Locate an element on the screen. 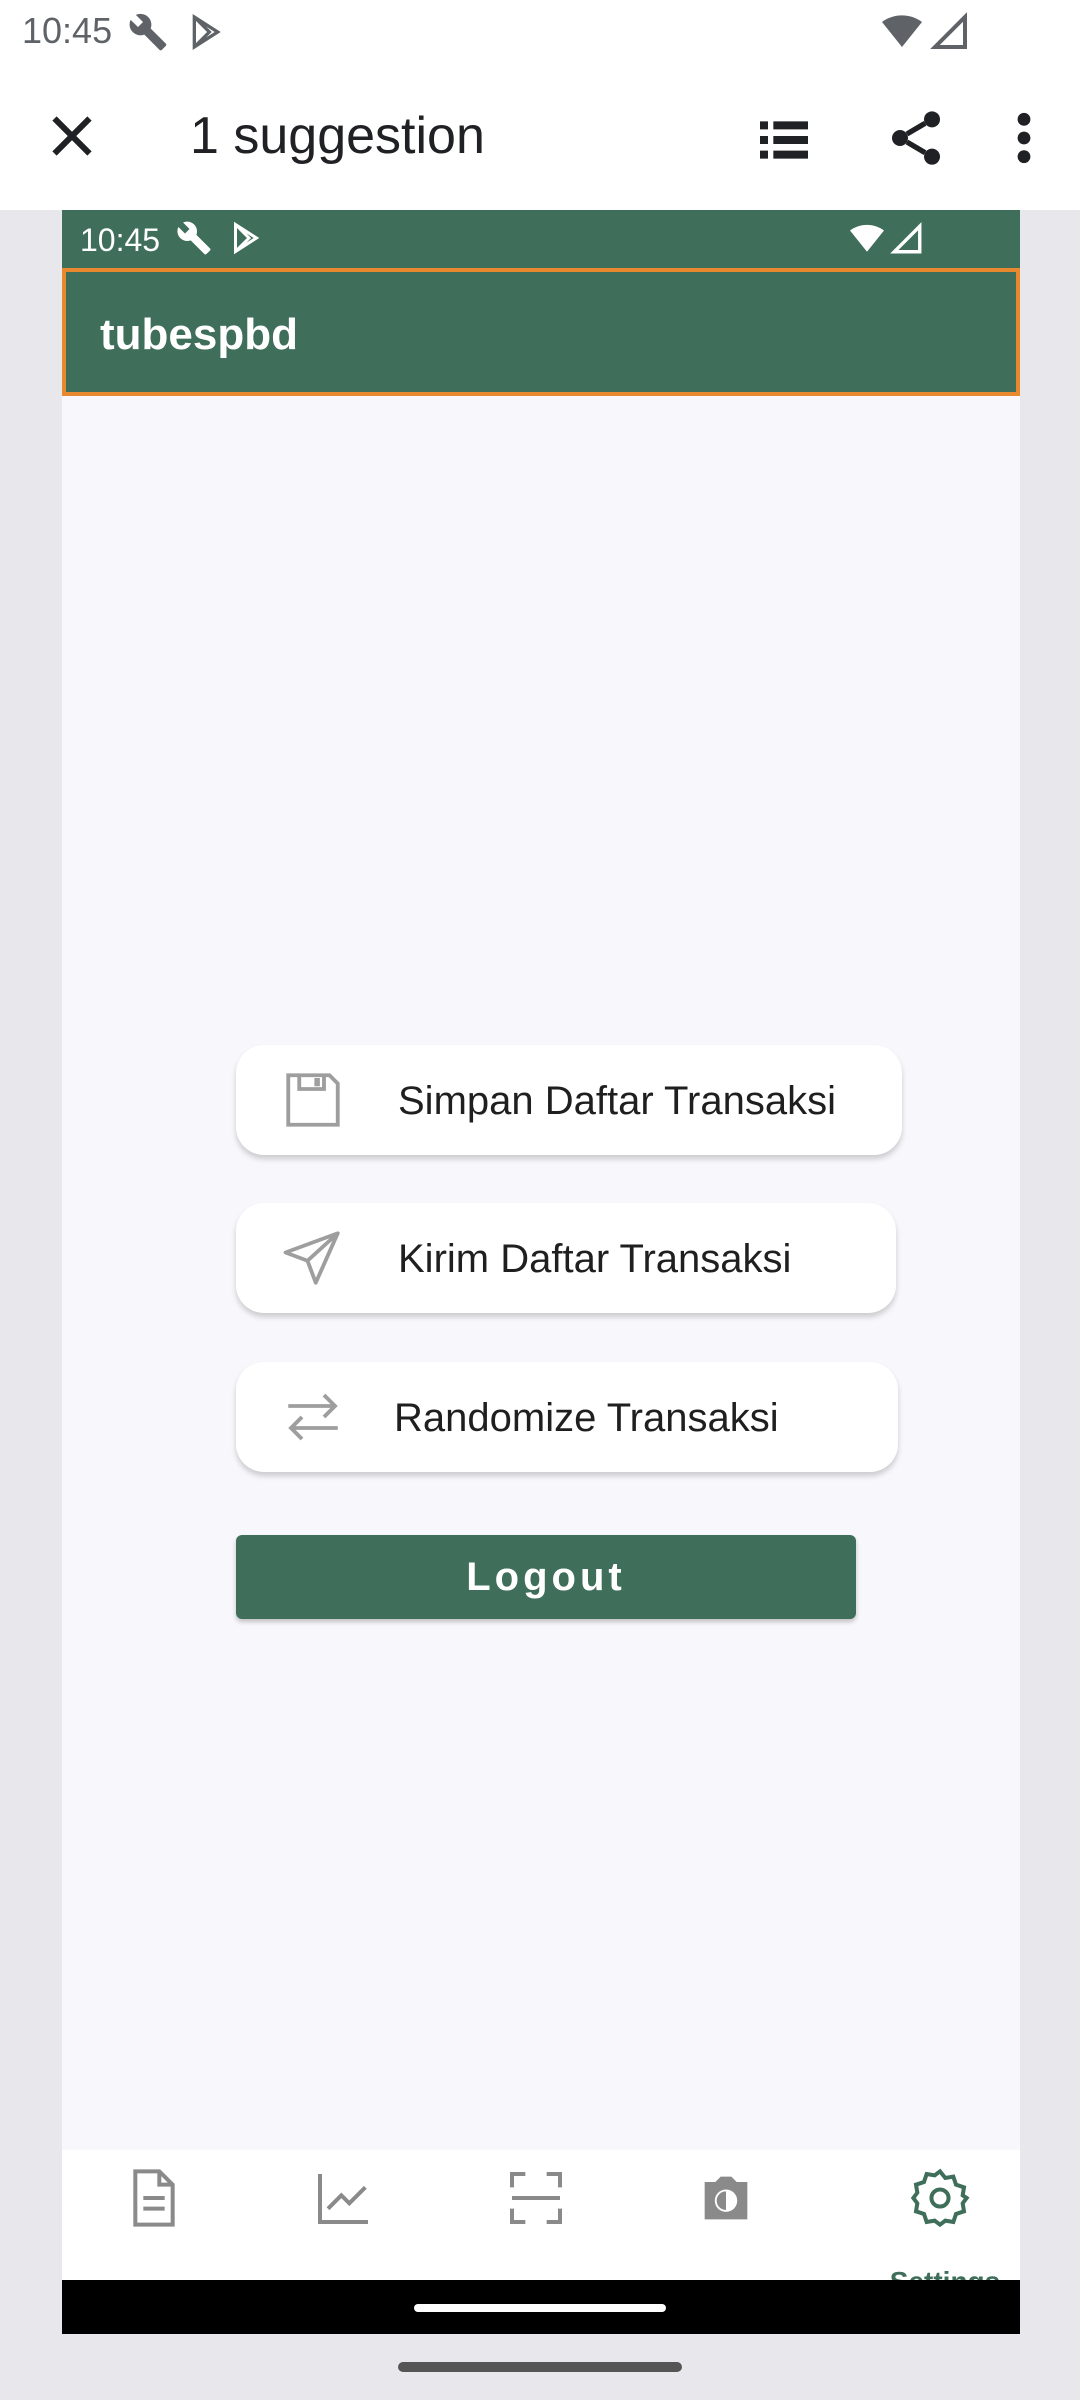 The height and width of the screenshot is (2400, 1080). camera-icon is located at coordinates (744, 2198).